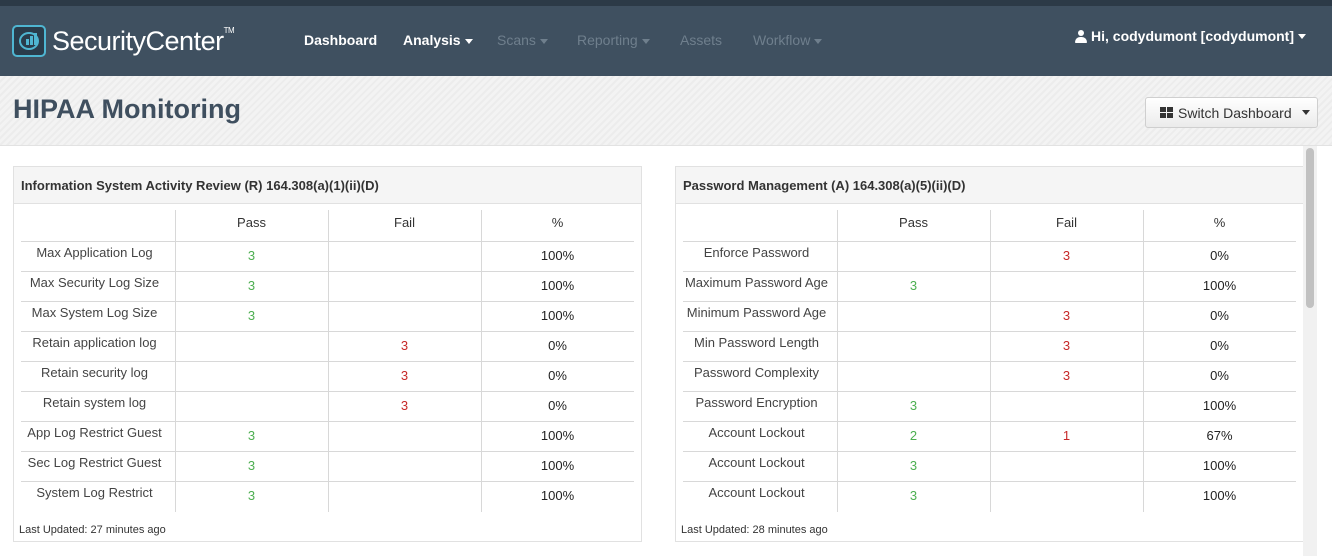 The height and width of the screenshot is (556, 1332). Describe the element at coordinates (94, 312) in the screenshot. I see `row-label: Max System Log Size` at that location.